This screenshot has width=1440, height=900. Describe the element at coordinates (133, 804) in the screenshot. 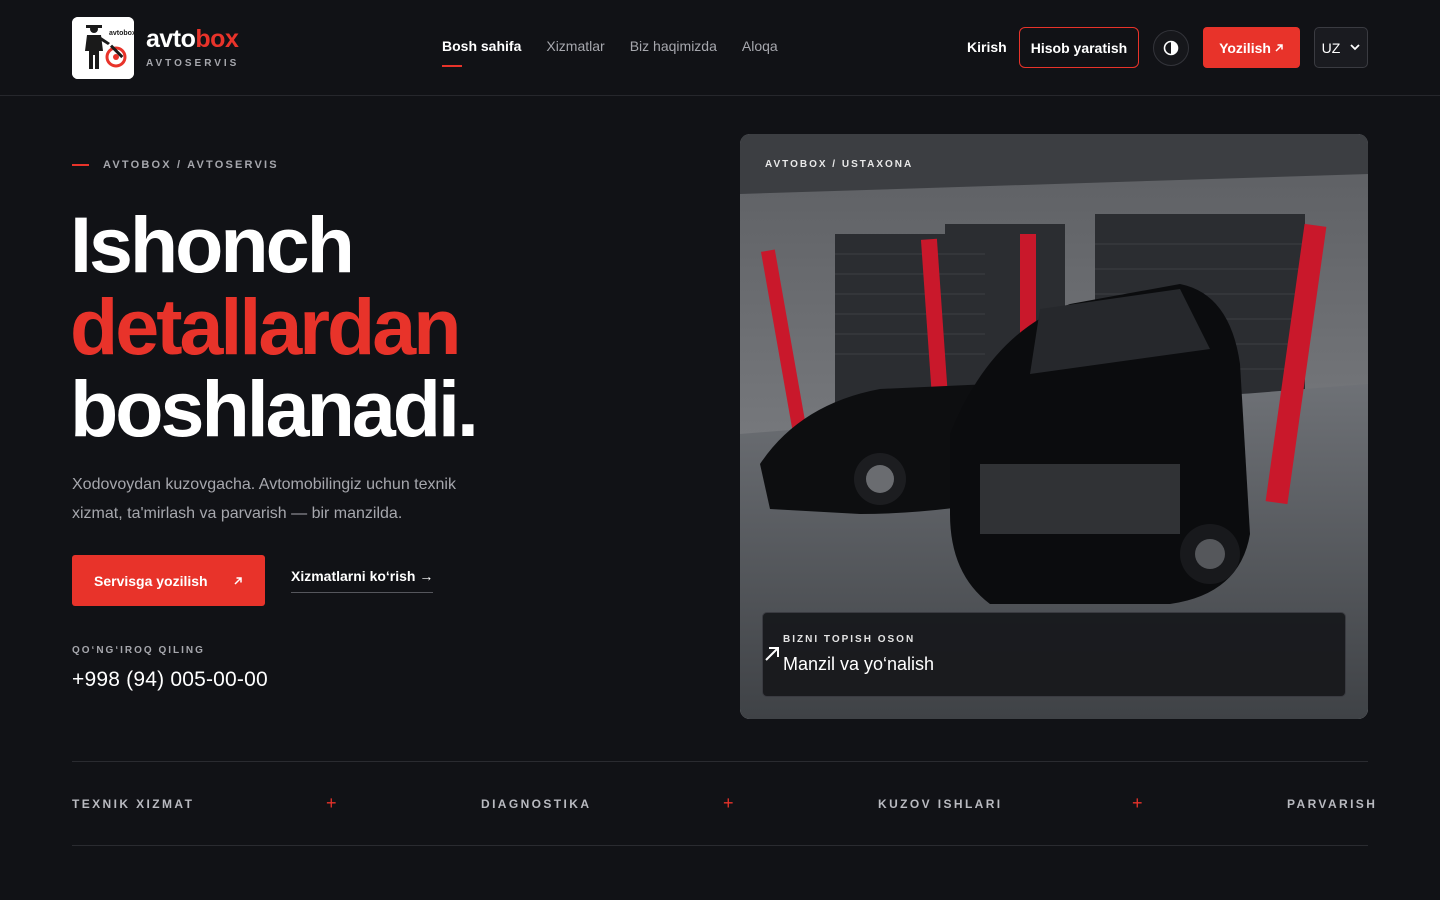

I see `service-item-maintenance: TEXNIK XIZMAT` at that location.